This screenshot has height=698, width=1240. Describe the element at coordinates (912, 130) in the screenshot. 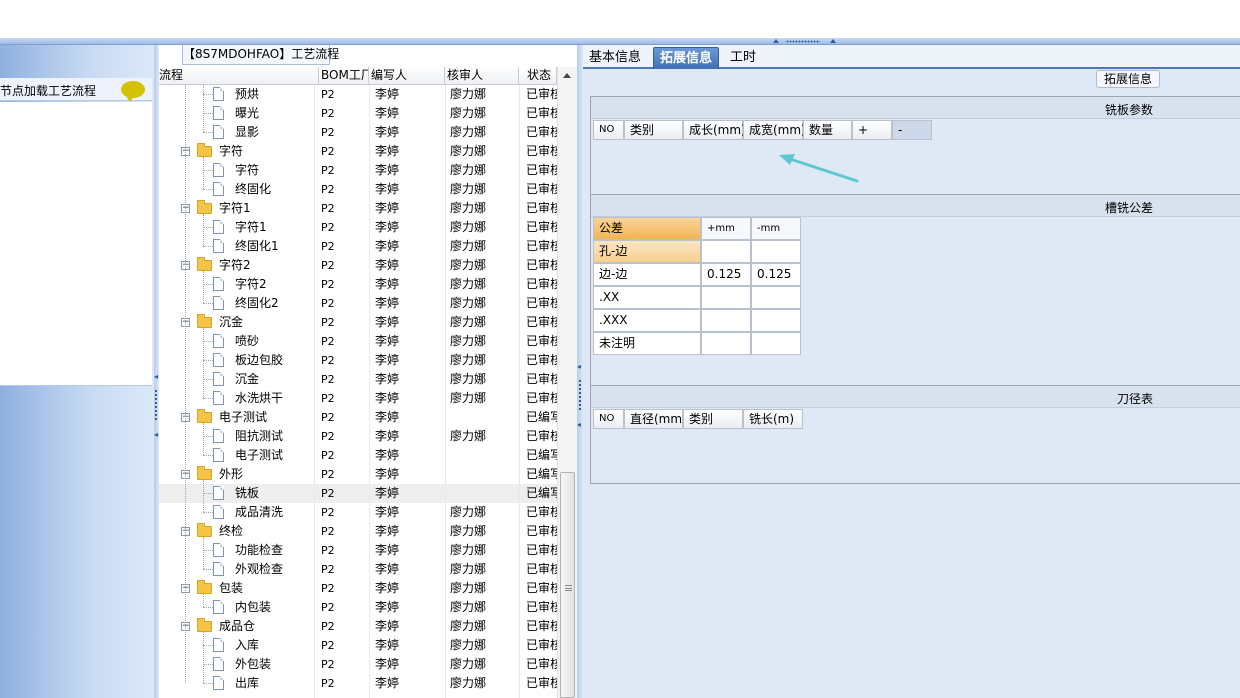

I see `mill-remove-button: -` at that location.